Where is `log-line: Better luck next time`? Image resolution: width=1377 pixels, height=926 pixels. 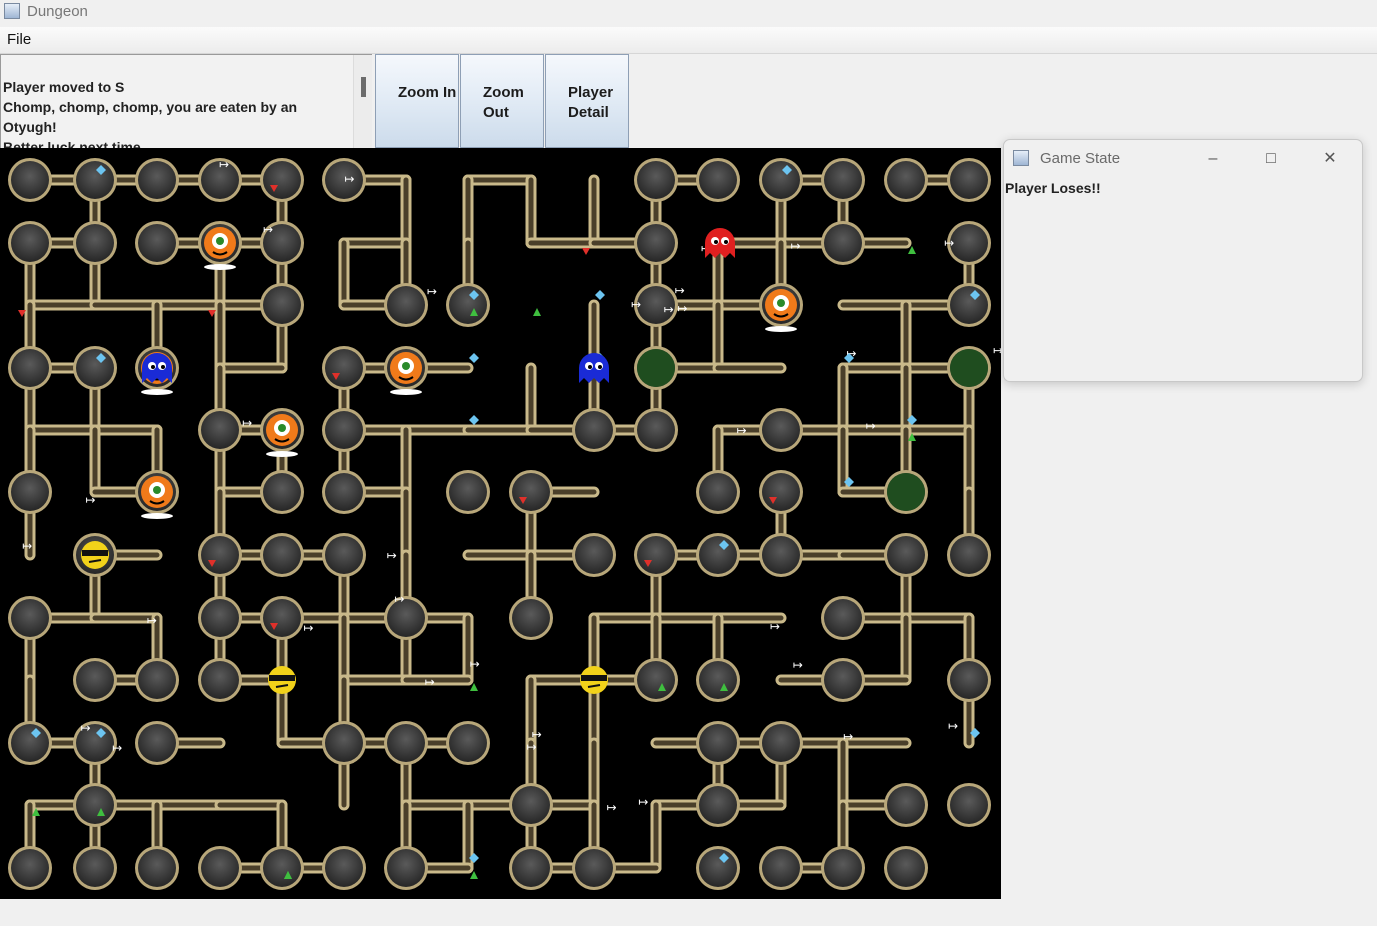
log-line: Better luck next time is located at coordinates (72, 143).